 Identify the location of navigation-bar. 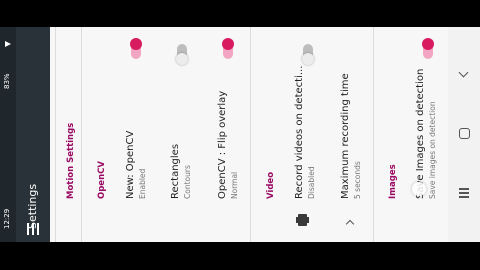
(464, 134).